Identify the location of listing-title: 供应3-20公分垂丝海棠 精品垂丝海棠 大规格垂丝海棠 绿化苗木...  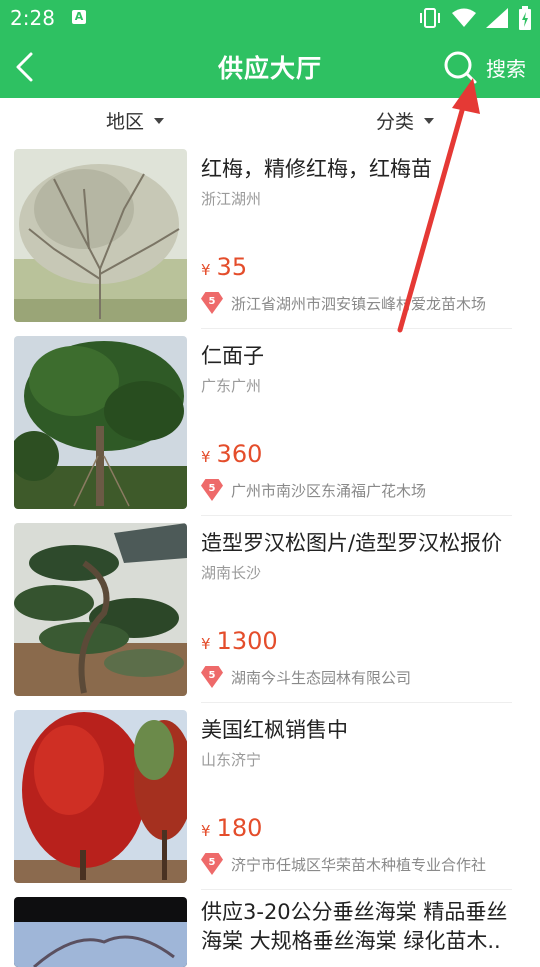
(354, 926).